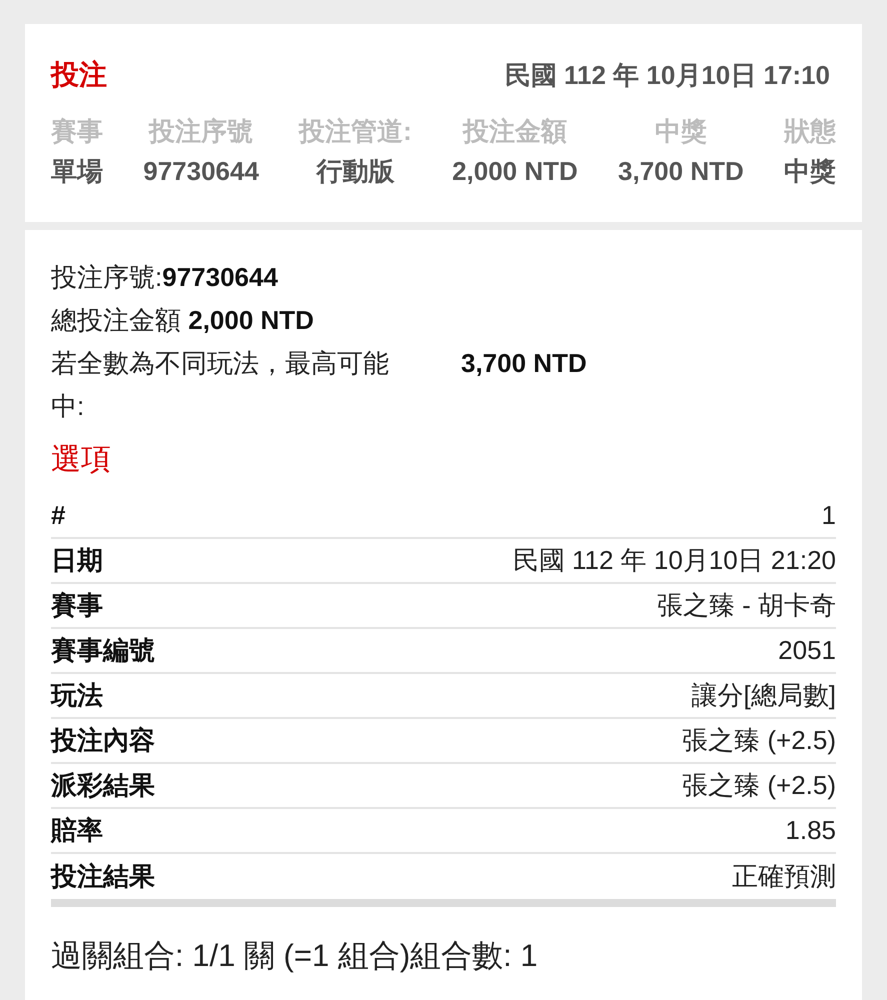  Describe the element at coordinates (103, 785) in the screenshot. I see `row-label: 派彩結果` at that location.